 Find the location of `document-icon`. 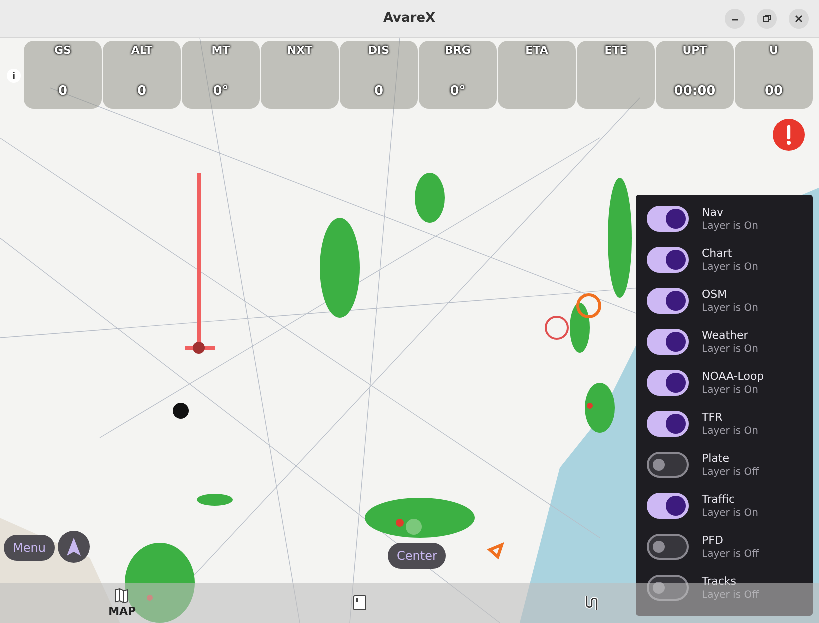

document-icon is located at coordinates (360, 603).